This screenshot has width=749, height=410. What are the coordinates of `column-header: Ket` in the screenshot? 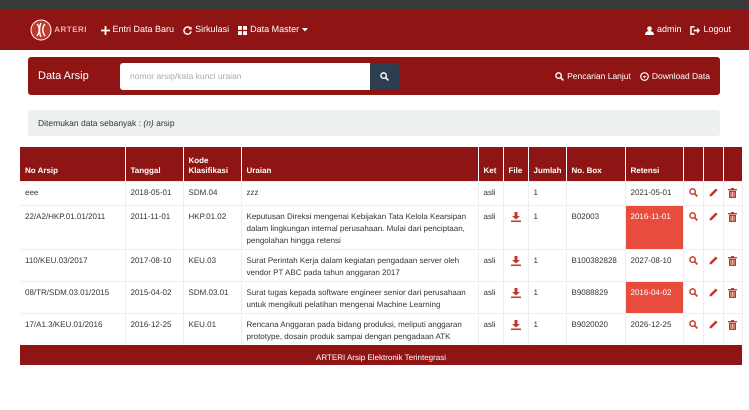 It's located at (490, 164).